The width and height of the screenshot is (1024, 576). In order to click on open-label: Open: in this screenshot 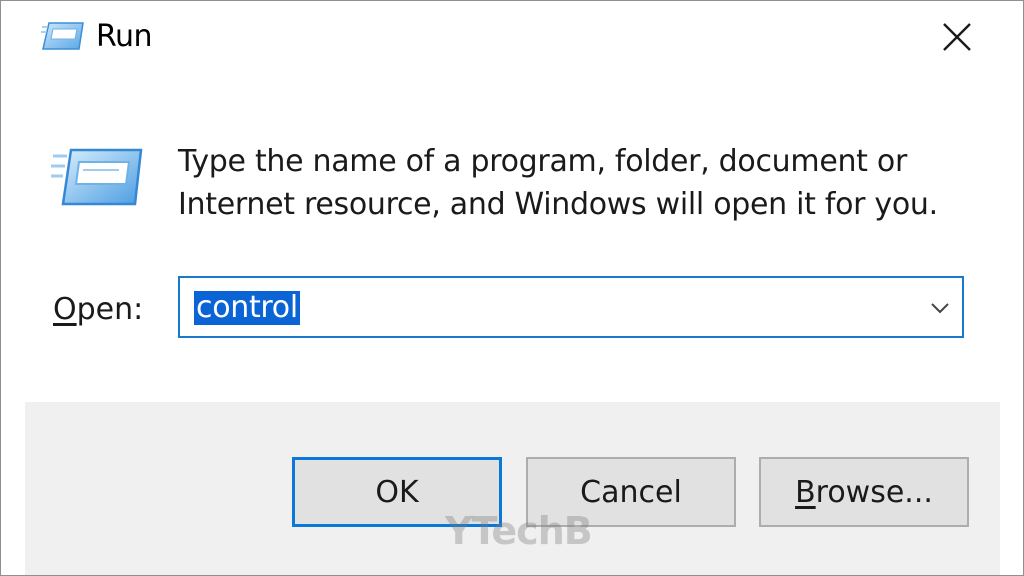, I will do `click(98, 310)`.